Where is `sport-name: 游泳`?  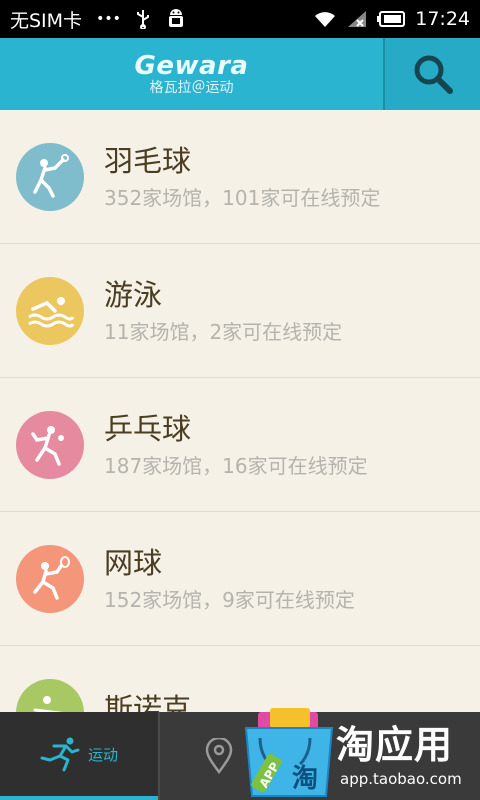 sport-name: 游泳 is located at coordinates (133, 294).